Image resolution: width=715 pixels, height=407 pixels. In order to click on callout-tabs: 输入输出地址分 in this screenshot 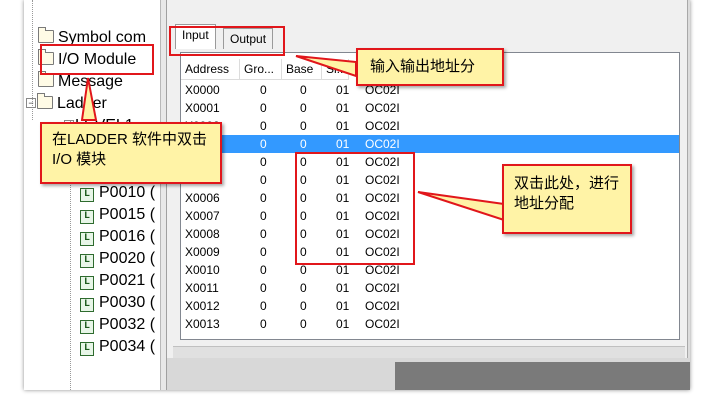, I will do `click(430, 67)`.